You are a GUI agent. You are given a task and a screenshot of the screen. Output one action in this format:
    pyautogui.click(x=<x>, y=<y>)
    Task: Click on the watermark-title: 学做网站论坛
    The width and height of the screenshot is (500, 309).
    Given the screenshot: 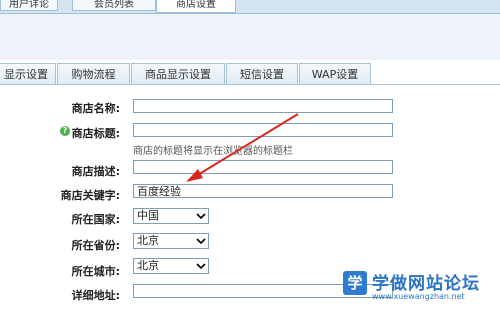 What is the action you would take?
    pyautogui.click(x=426, y=284)
    